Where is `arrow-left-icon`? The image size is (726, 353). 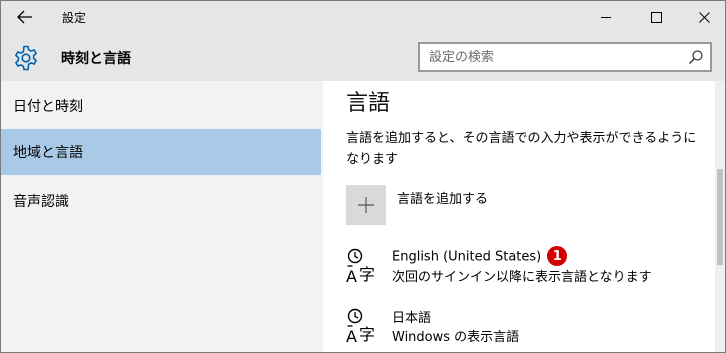
arrow-left-icon is located at coordinates (24, 17).